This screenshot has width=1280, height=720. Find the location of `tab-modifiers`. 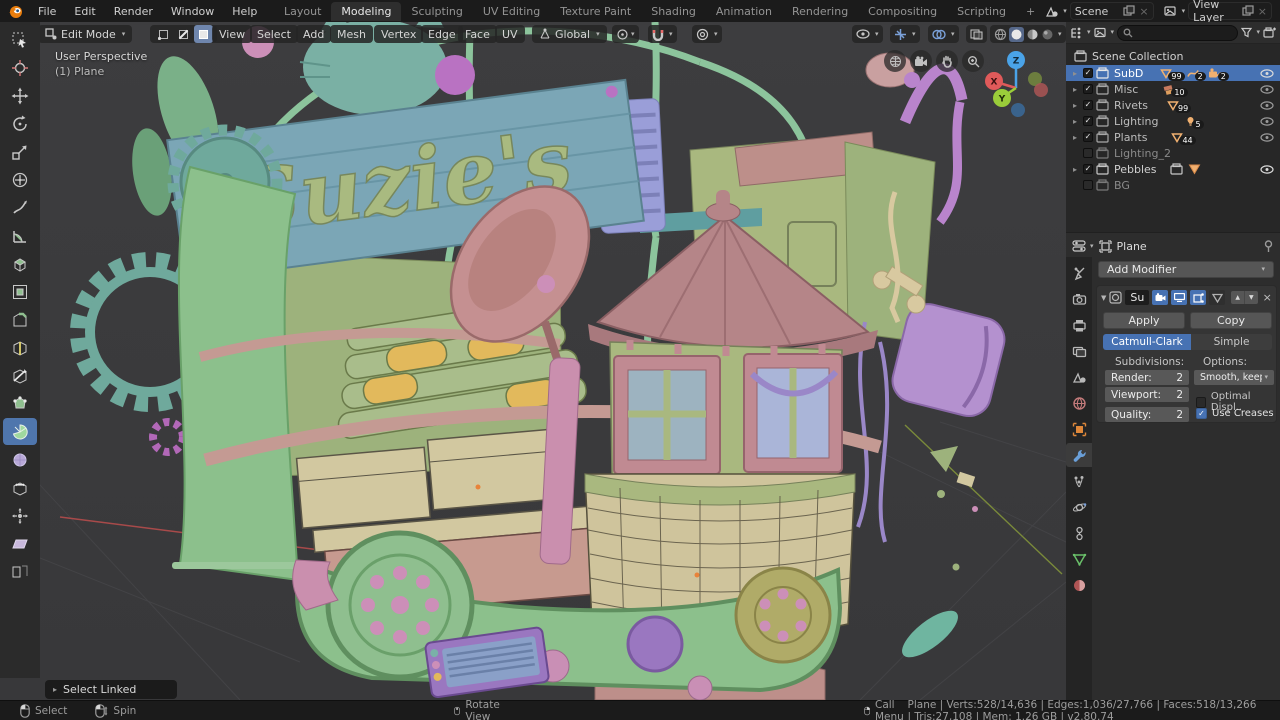

tab-modifiers is located at coordinates (1079, 455).